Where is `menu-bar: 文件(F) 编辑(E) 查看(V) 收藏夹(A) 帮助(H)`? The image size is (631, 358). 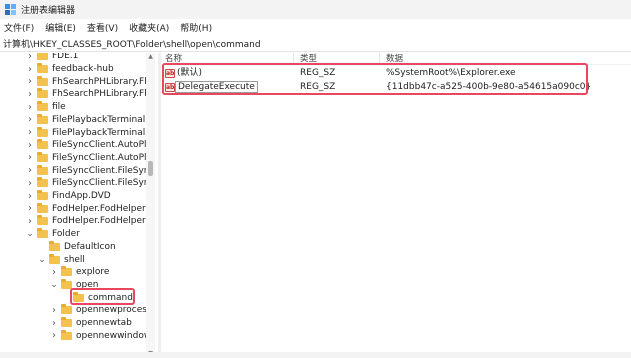
menu-bar: 文件(F) 编辑(E) 查看(V) 收藏夹(A) 帮助(H) is located at coordinates (315, 27).